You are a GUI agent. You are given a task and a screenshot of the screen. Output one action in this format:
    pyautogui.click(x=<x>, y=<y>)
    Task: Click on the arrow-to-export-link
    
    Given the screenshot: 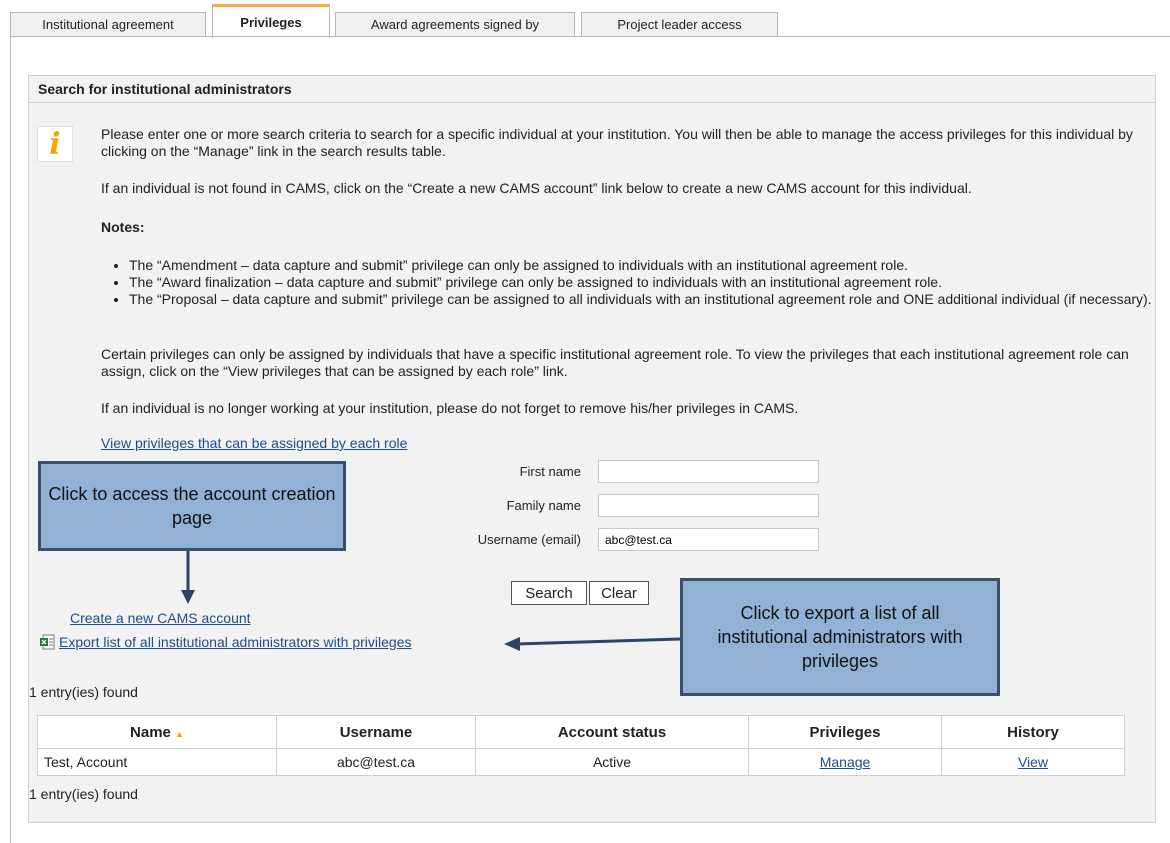 What is the action you would take?
    pyautogui.click(x=592, y=644)
    